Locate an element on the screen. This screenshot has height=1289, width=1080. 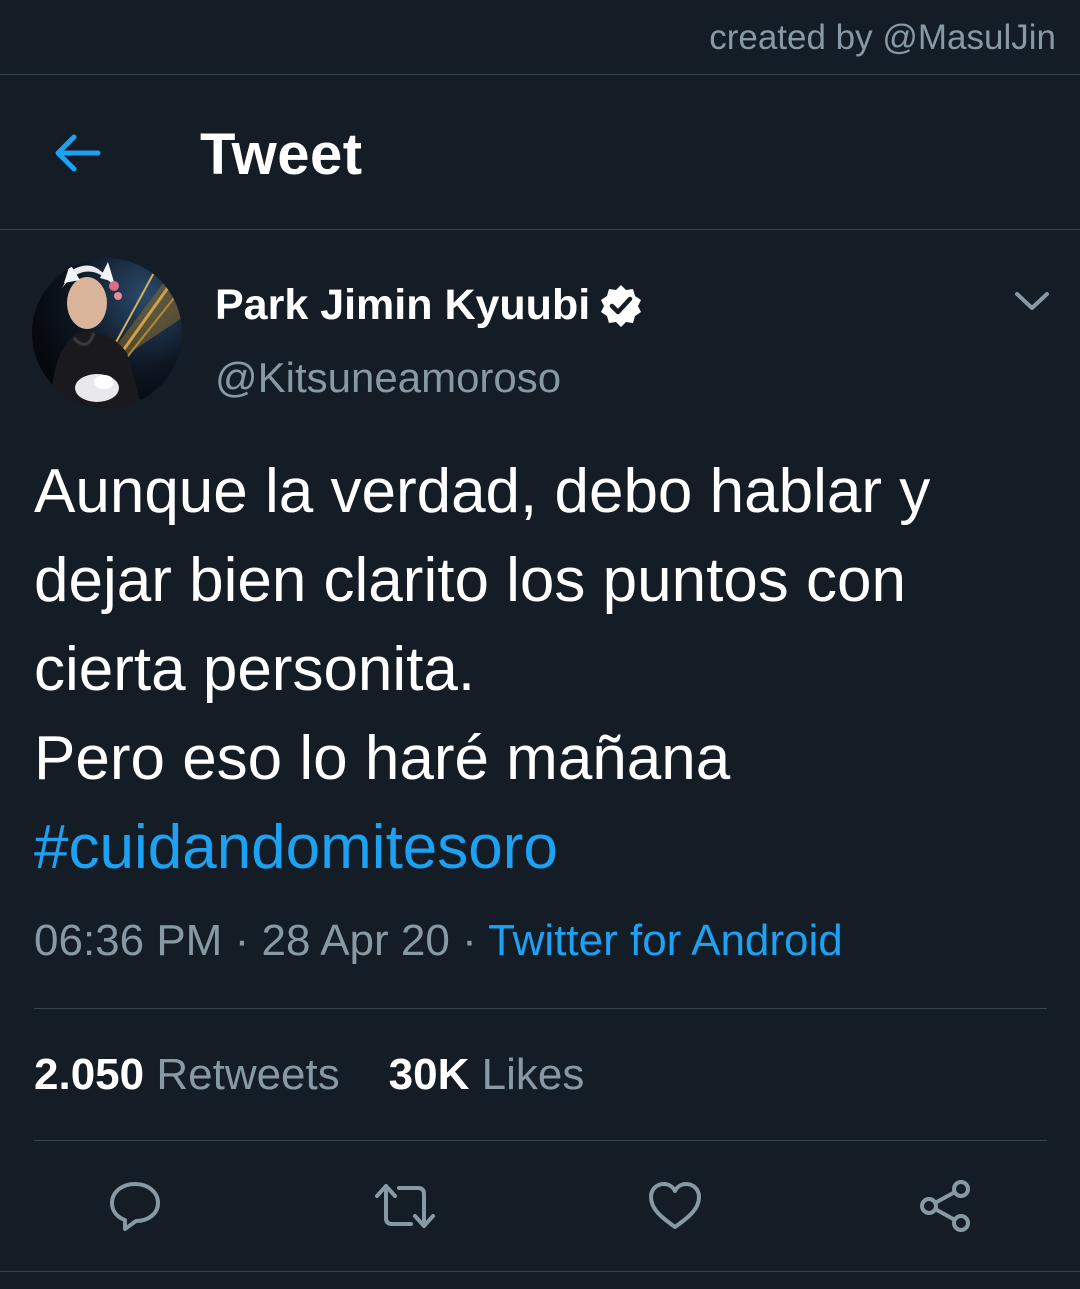
tweet-line: Pero eso lo haré mañana is located at coordinates (382, 758).